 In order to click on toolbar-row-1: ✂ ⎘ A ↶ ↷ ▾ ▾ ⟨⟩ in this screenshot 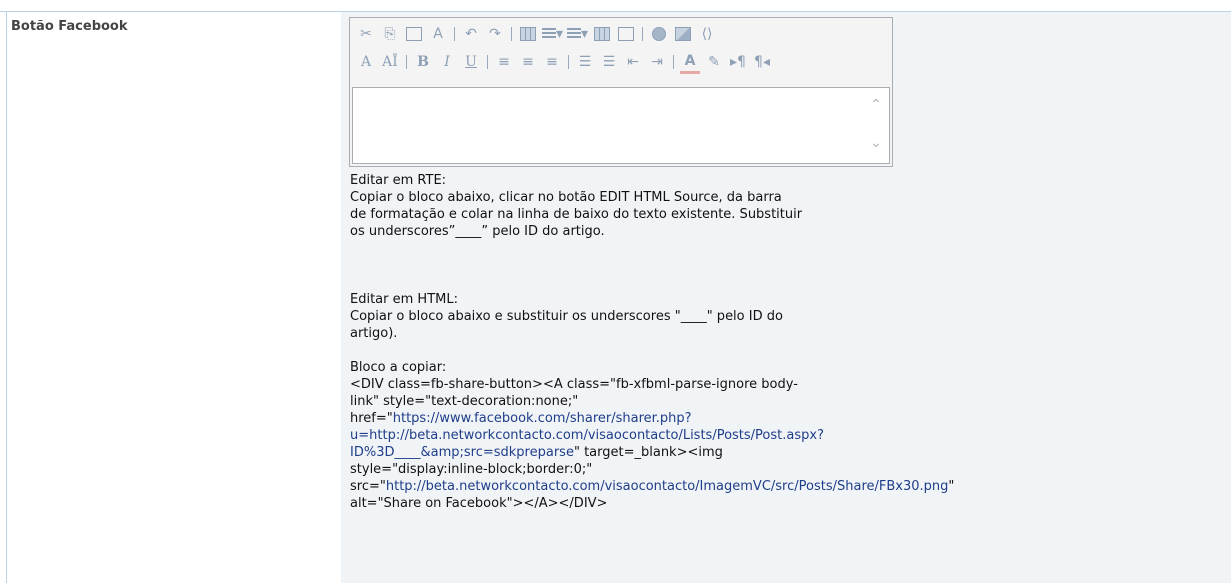, I will do `click(538, 34)`.